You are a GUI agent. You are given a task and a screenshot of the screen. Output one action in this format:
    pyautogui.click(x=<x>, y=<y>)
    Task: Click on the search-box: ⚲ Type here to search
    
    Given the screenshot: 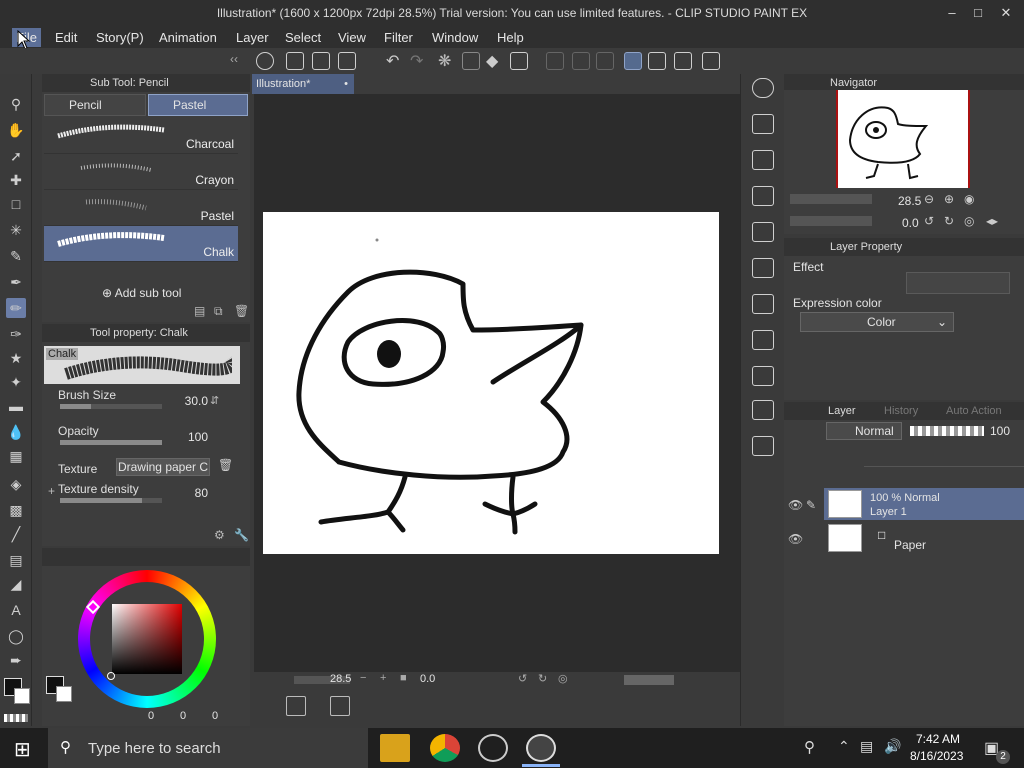 What is the action you would take?
    pyautogui.click(x=208, y=748)
    